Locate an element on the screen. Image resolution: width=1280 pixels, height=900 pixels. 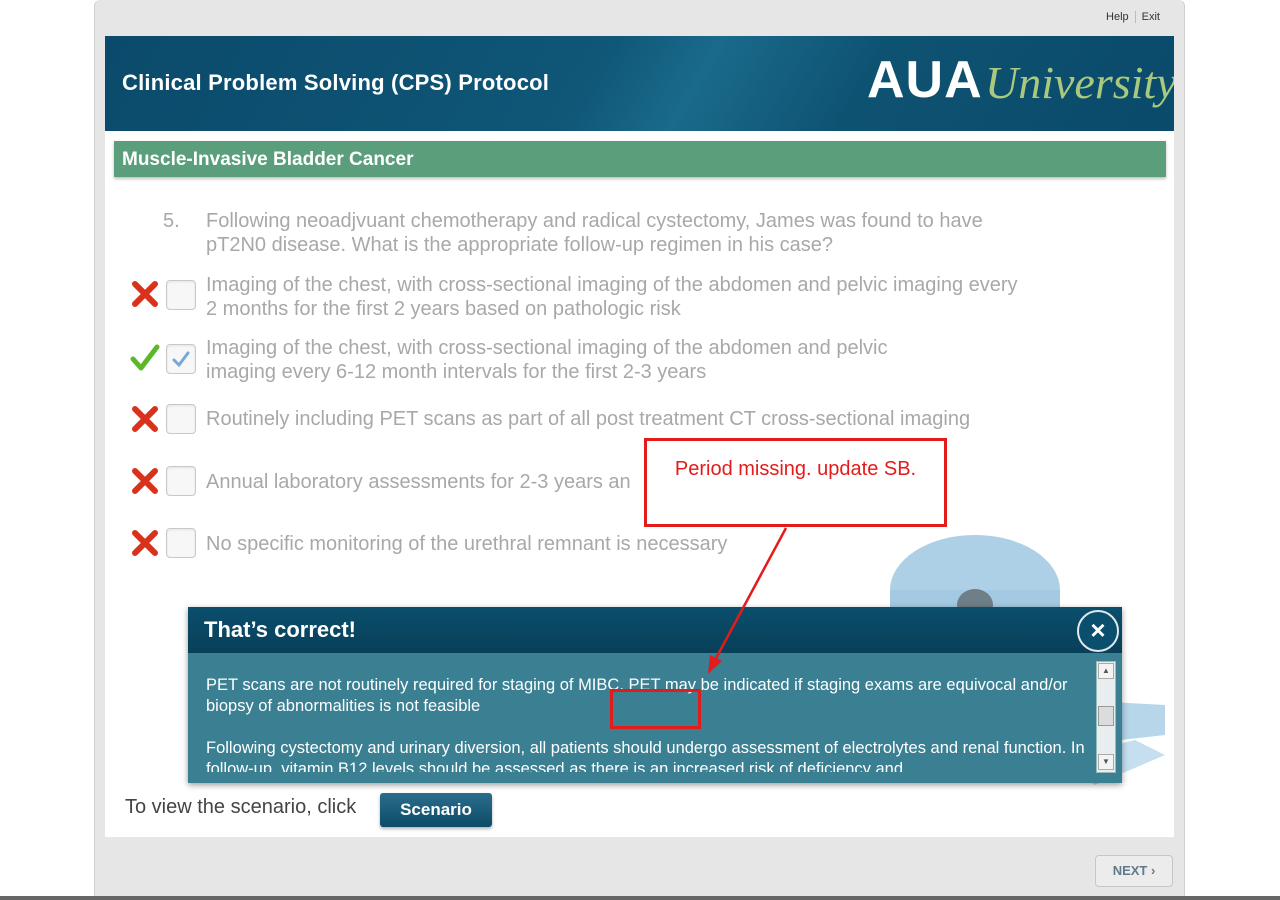
close-icon: × is located at coordinates (1098, 631).